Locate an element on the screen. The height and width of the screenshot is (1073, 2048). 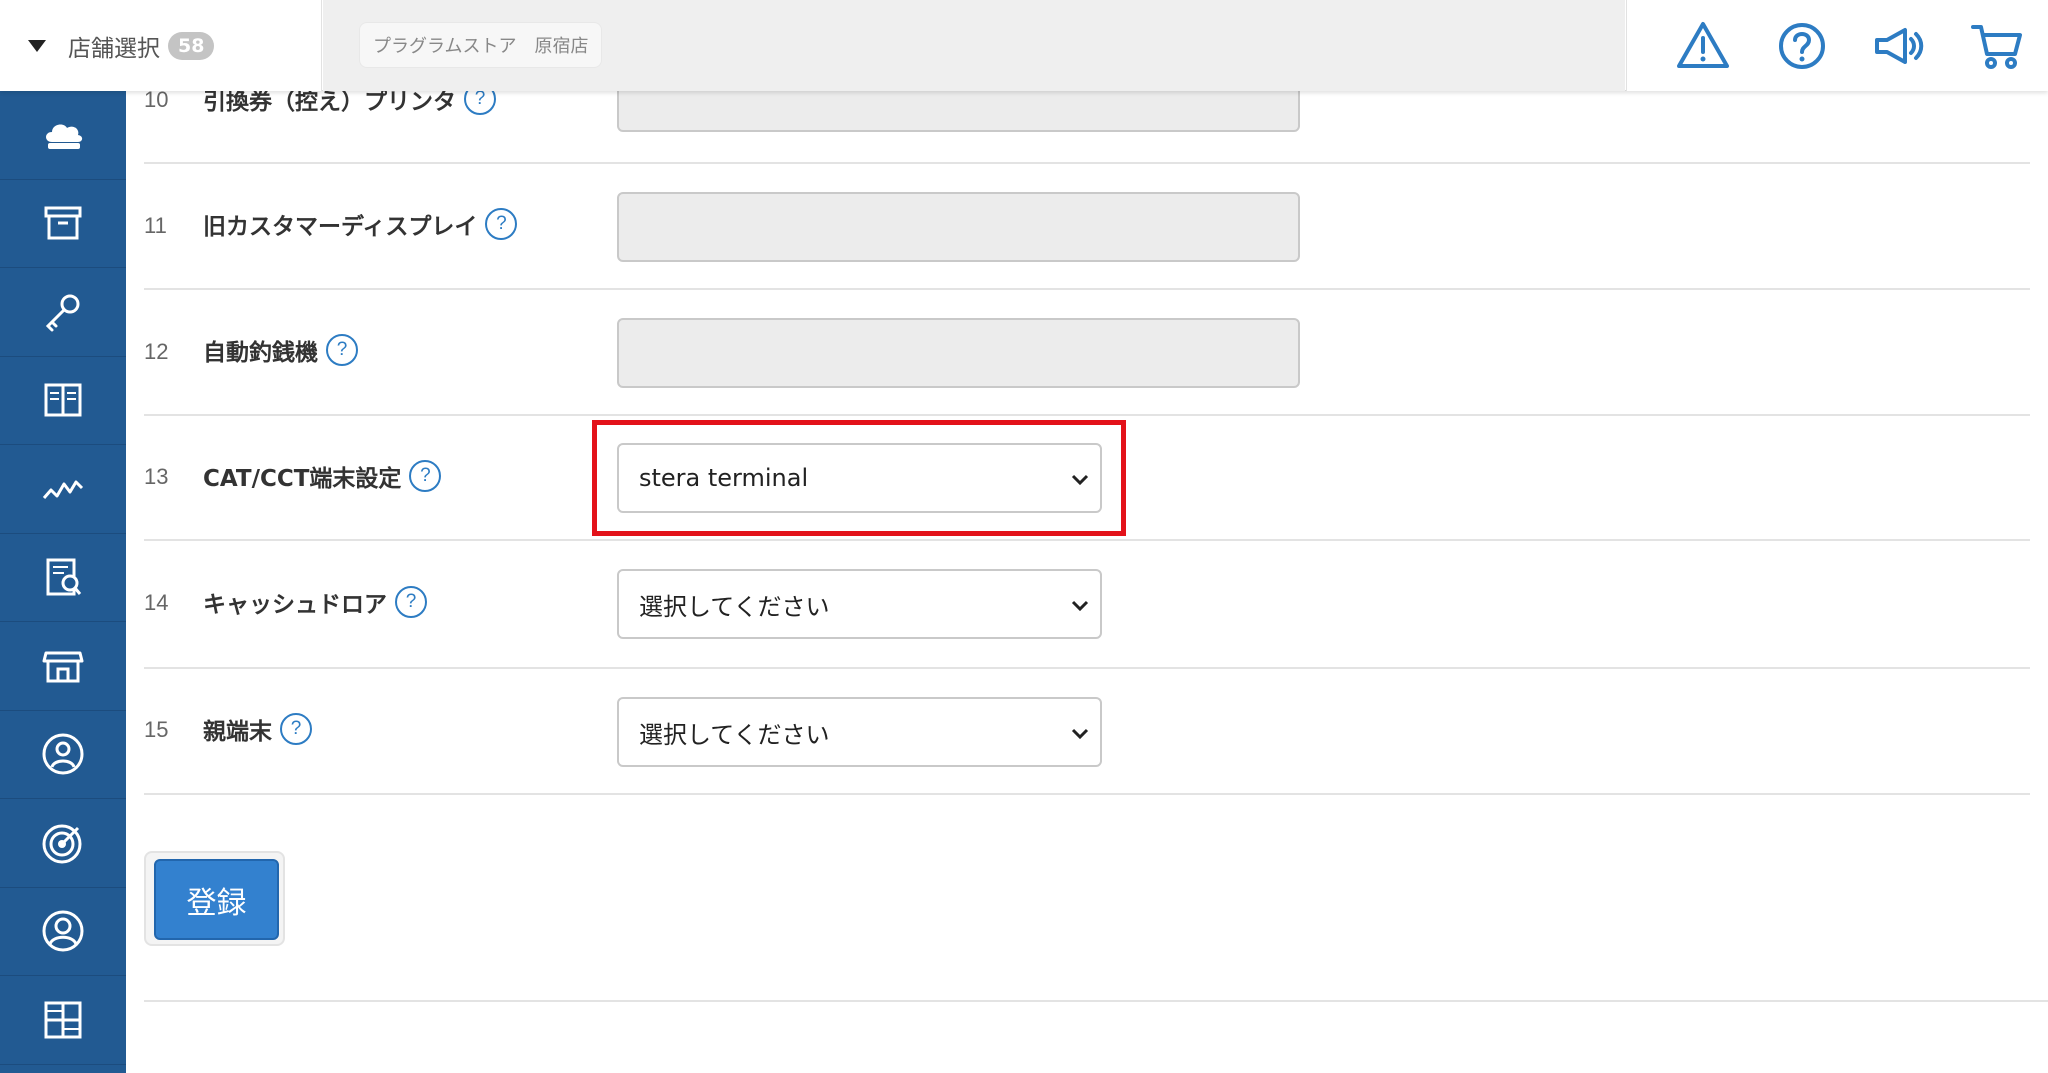
help-icon is located at coordinates (1802, 46).